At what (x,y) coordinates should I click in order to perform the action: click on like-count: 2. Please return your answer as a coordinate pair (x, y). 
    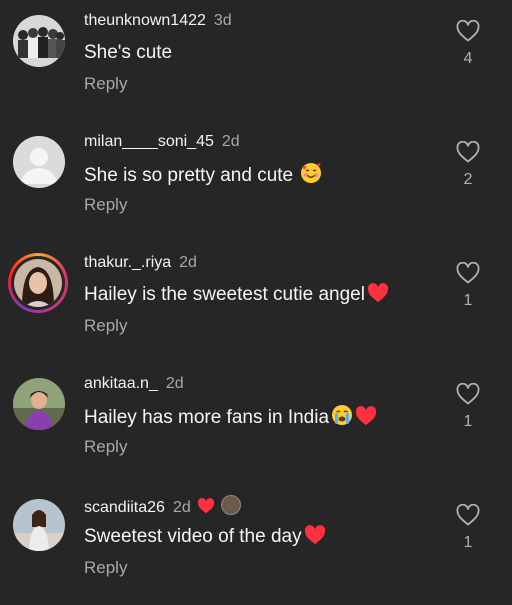
    Looking at the image, I should click on (468, 179).